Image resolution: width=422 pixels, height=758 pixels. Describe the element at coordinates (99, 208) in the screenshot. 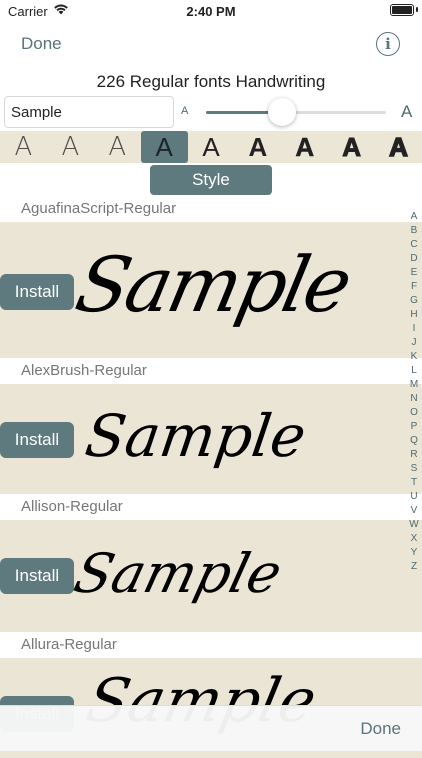

I see `font-name-label: AguafinaScript-Regular` at that location.